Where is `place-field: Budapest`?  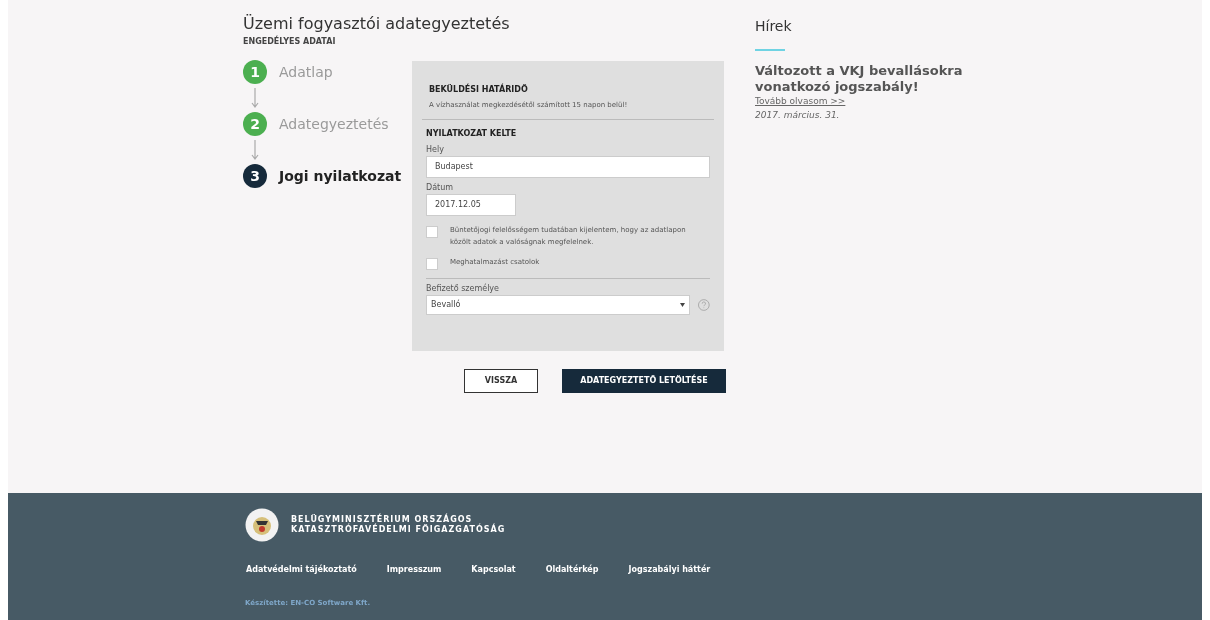
place-field: Budapest is located at coordinates (568, 166).